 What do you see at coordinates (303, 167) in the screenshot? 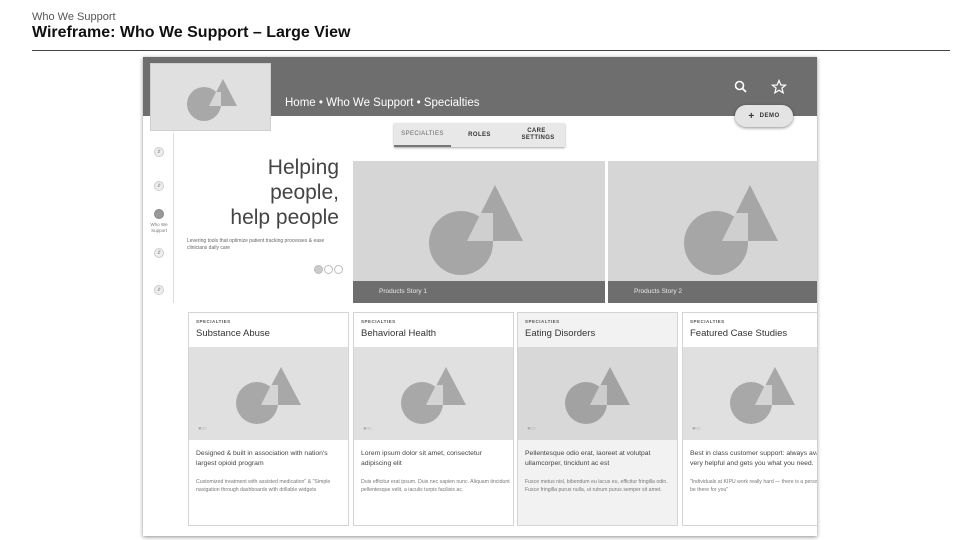
I see `hero-title-line-1: Helping` at bounding box center [303, 167].